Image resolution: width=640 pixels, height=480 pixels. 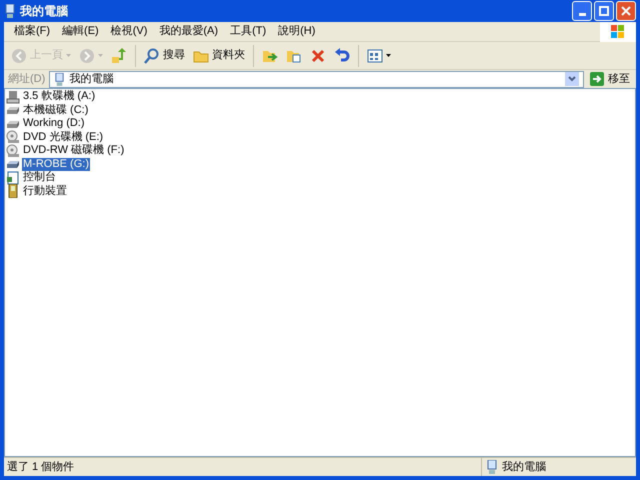 What do you see at coordinates (41, 467) in the screenshot?
I see `status-text: 選了 1 個物件` at bounding box center [41, 467].